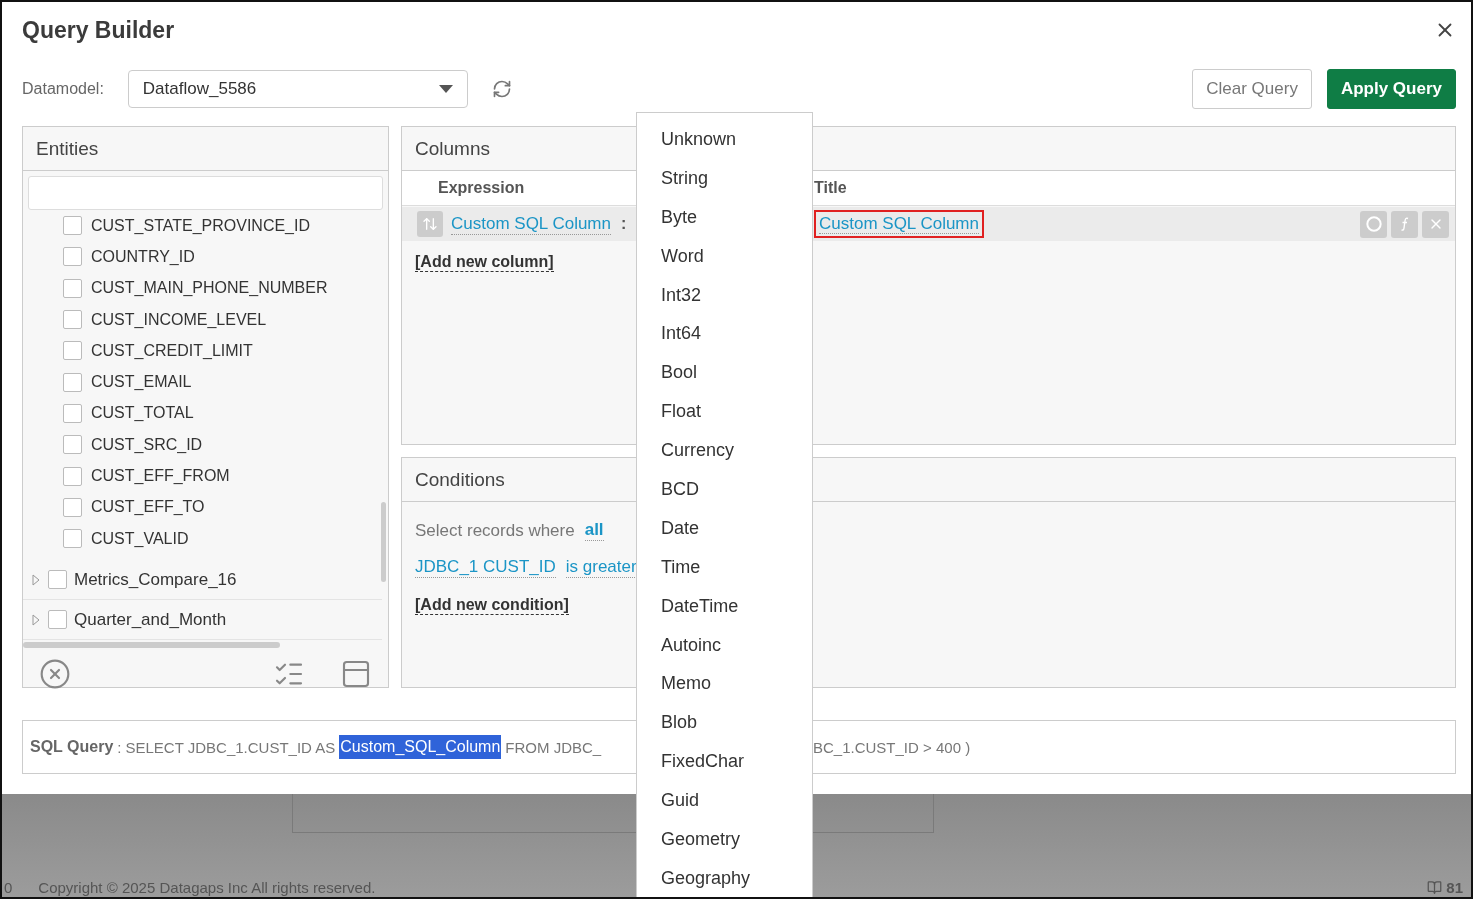  I want to click on field-label: CUST_VALID, so click(140, 538).